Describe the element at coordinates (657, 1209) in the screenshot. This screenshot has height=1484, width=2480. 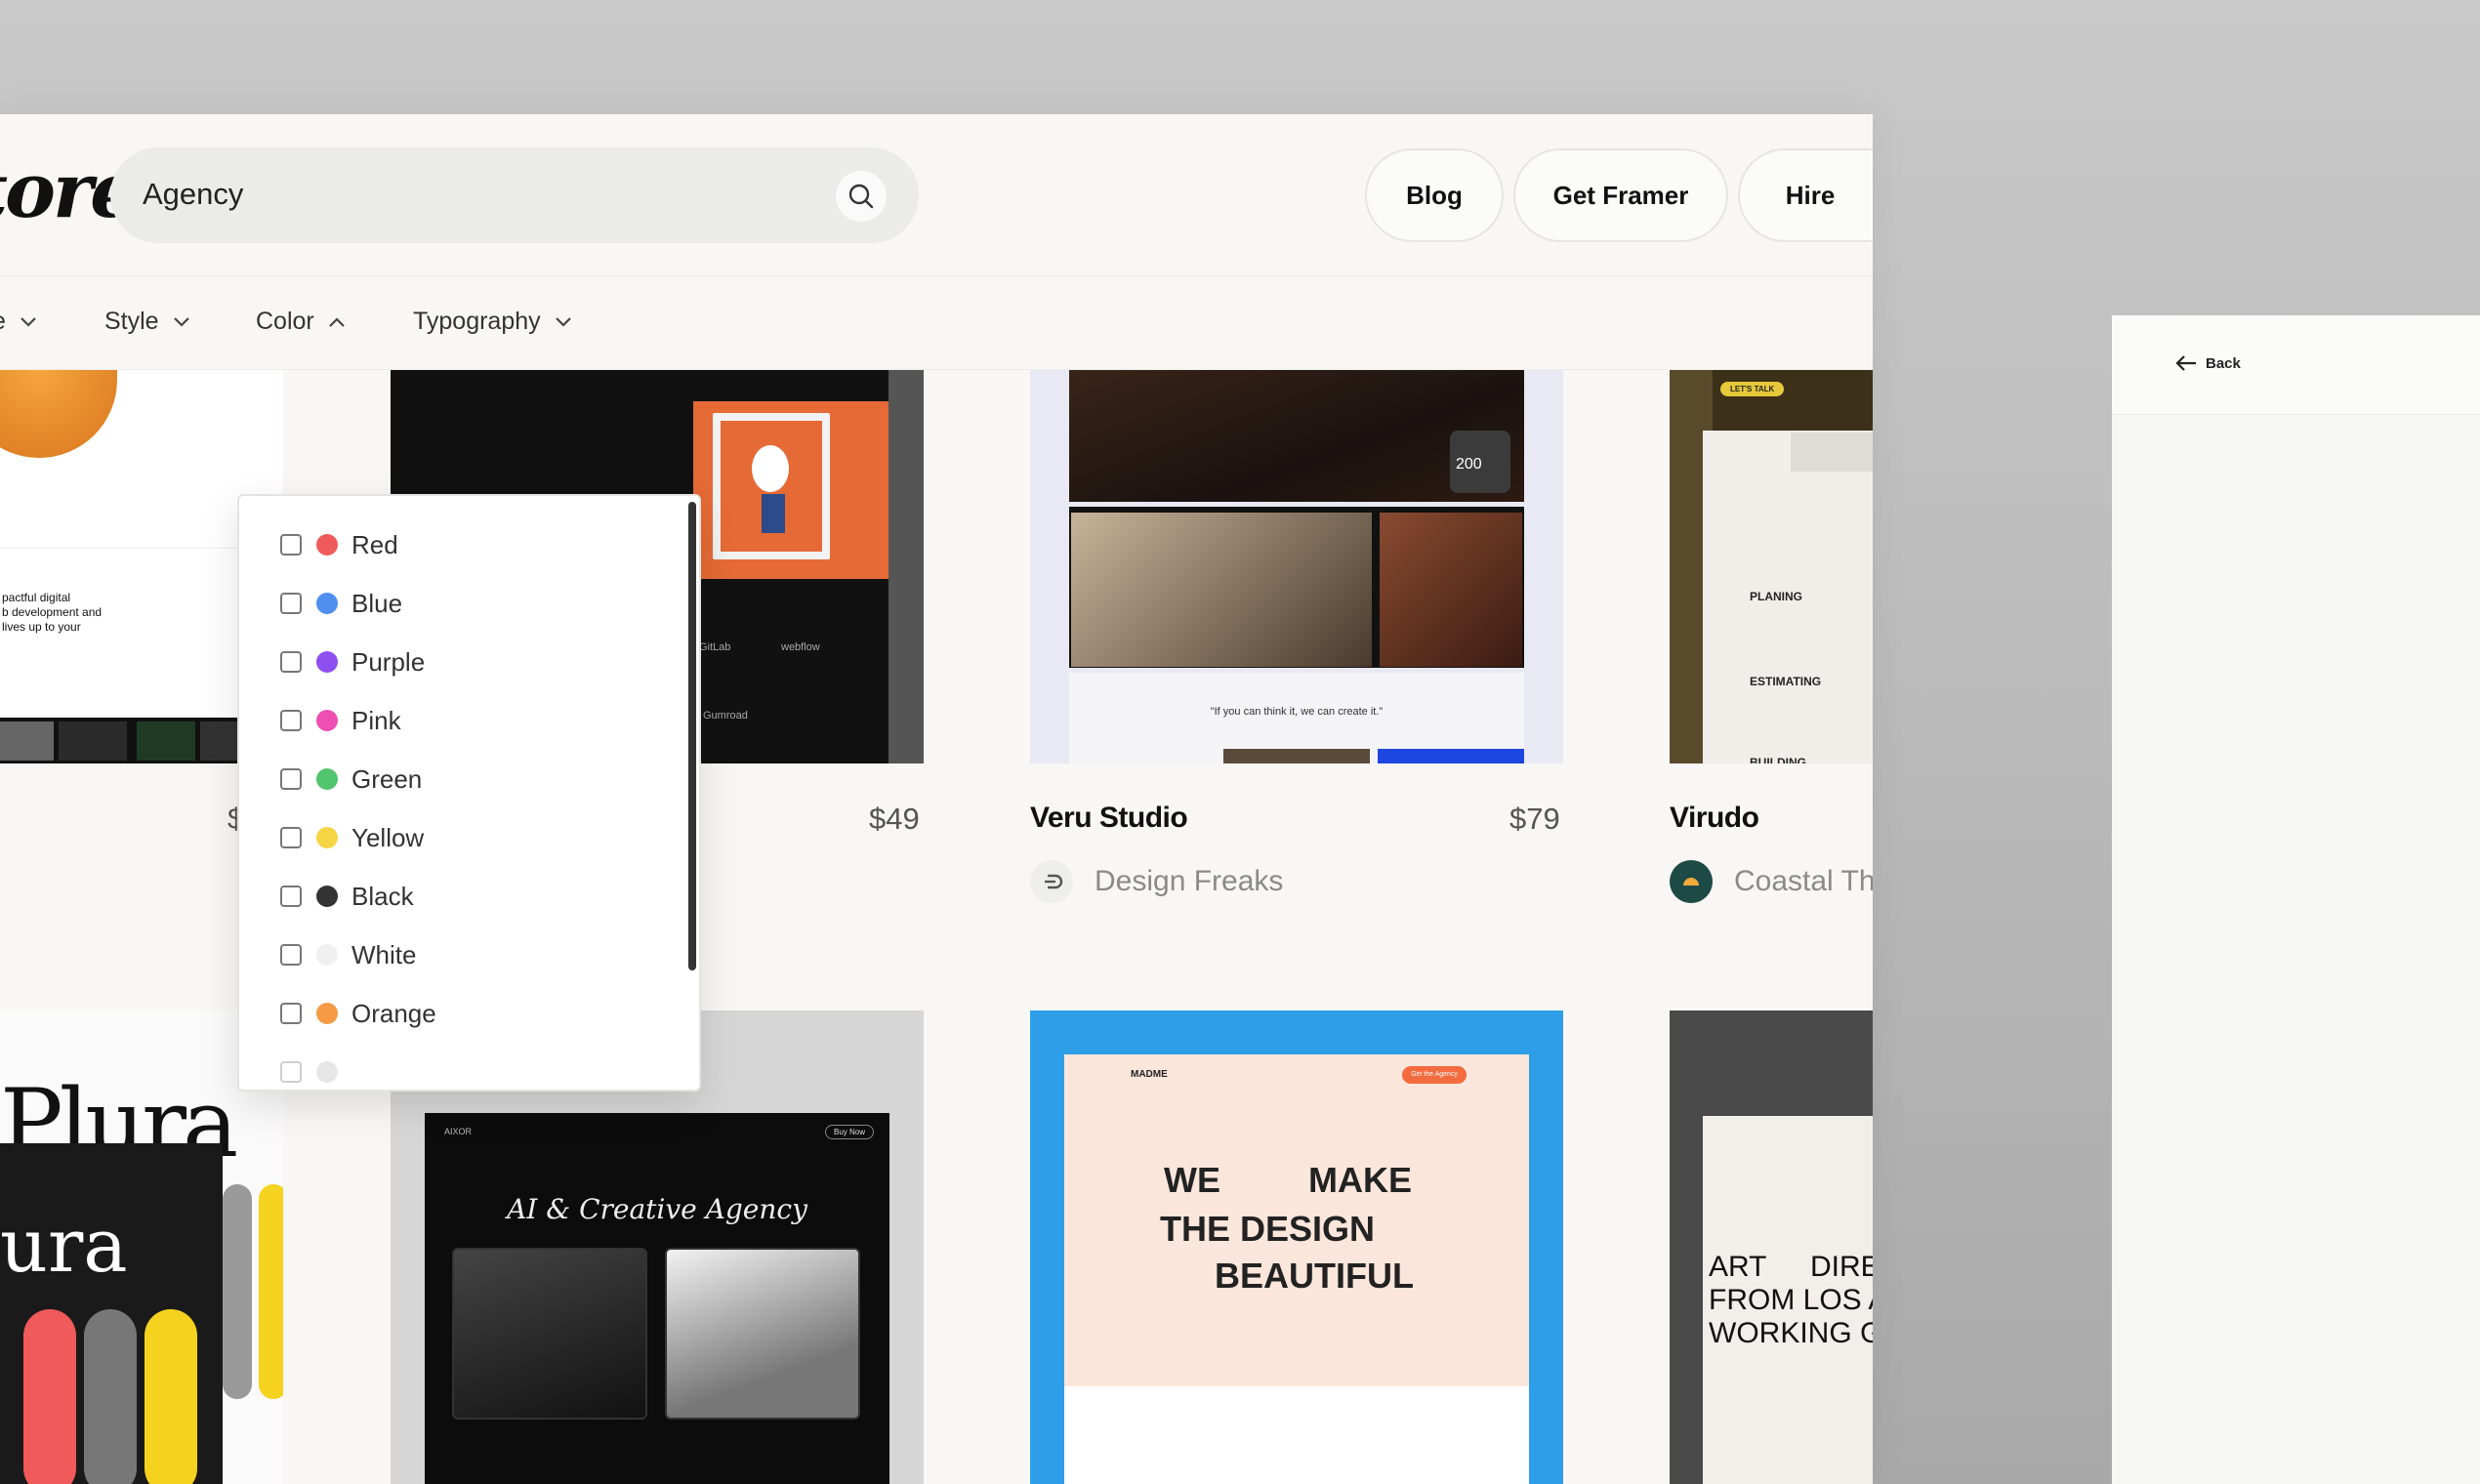
I see `thumbnail-title: AI & Creative Agency` at that location.